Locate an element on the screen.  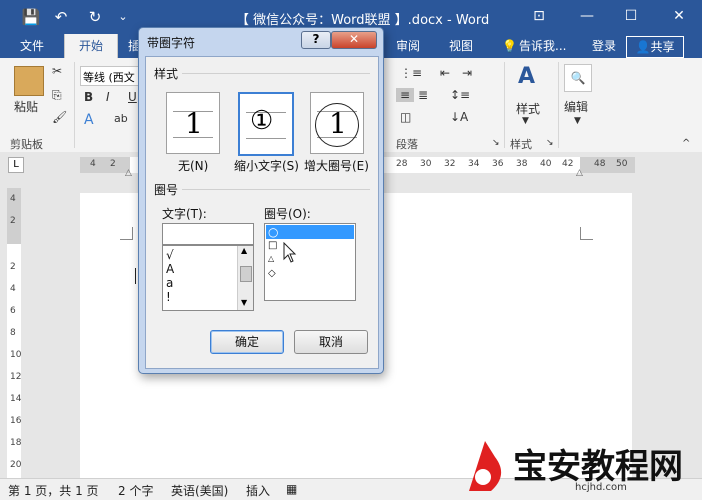
list-item: ◇ is located at coordinates (272, 273).